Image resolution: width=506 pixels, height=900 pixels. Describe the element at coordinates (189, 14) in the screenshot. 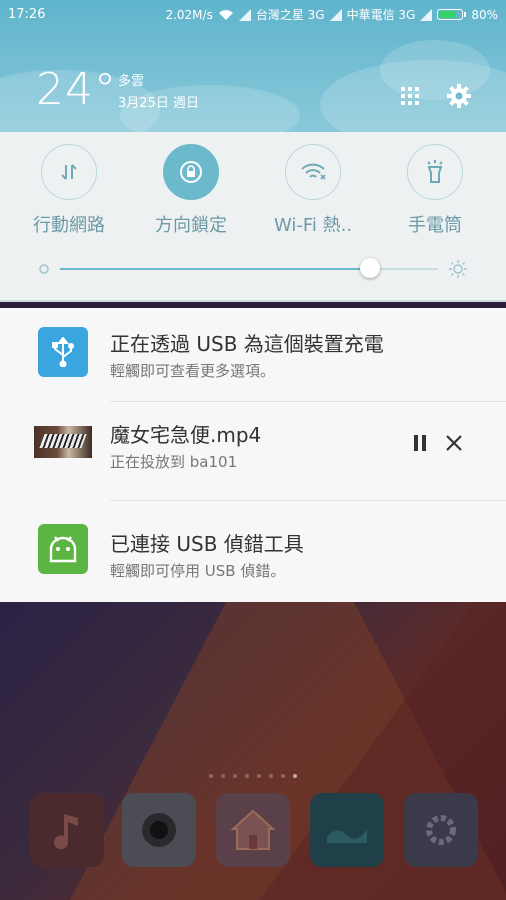

I see `network-speed: 2.02M/s` at that location.